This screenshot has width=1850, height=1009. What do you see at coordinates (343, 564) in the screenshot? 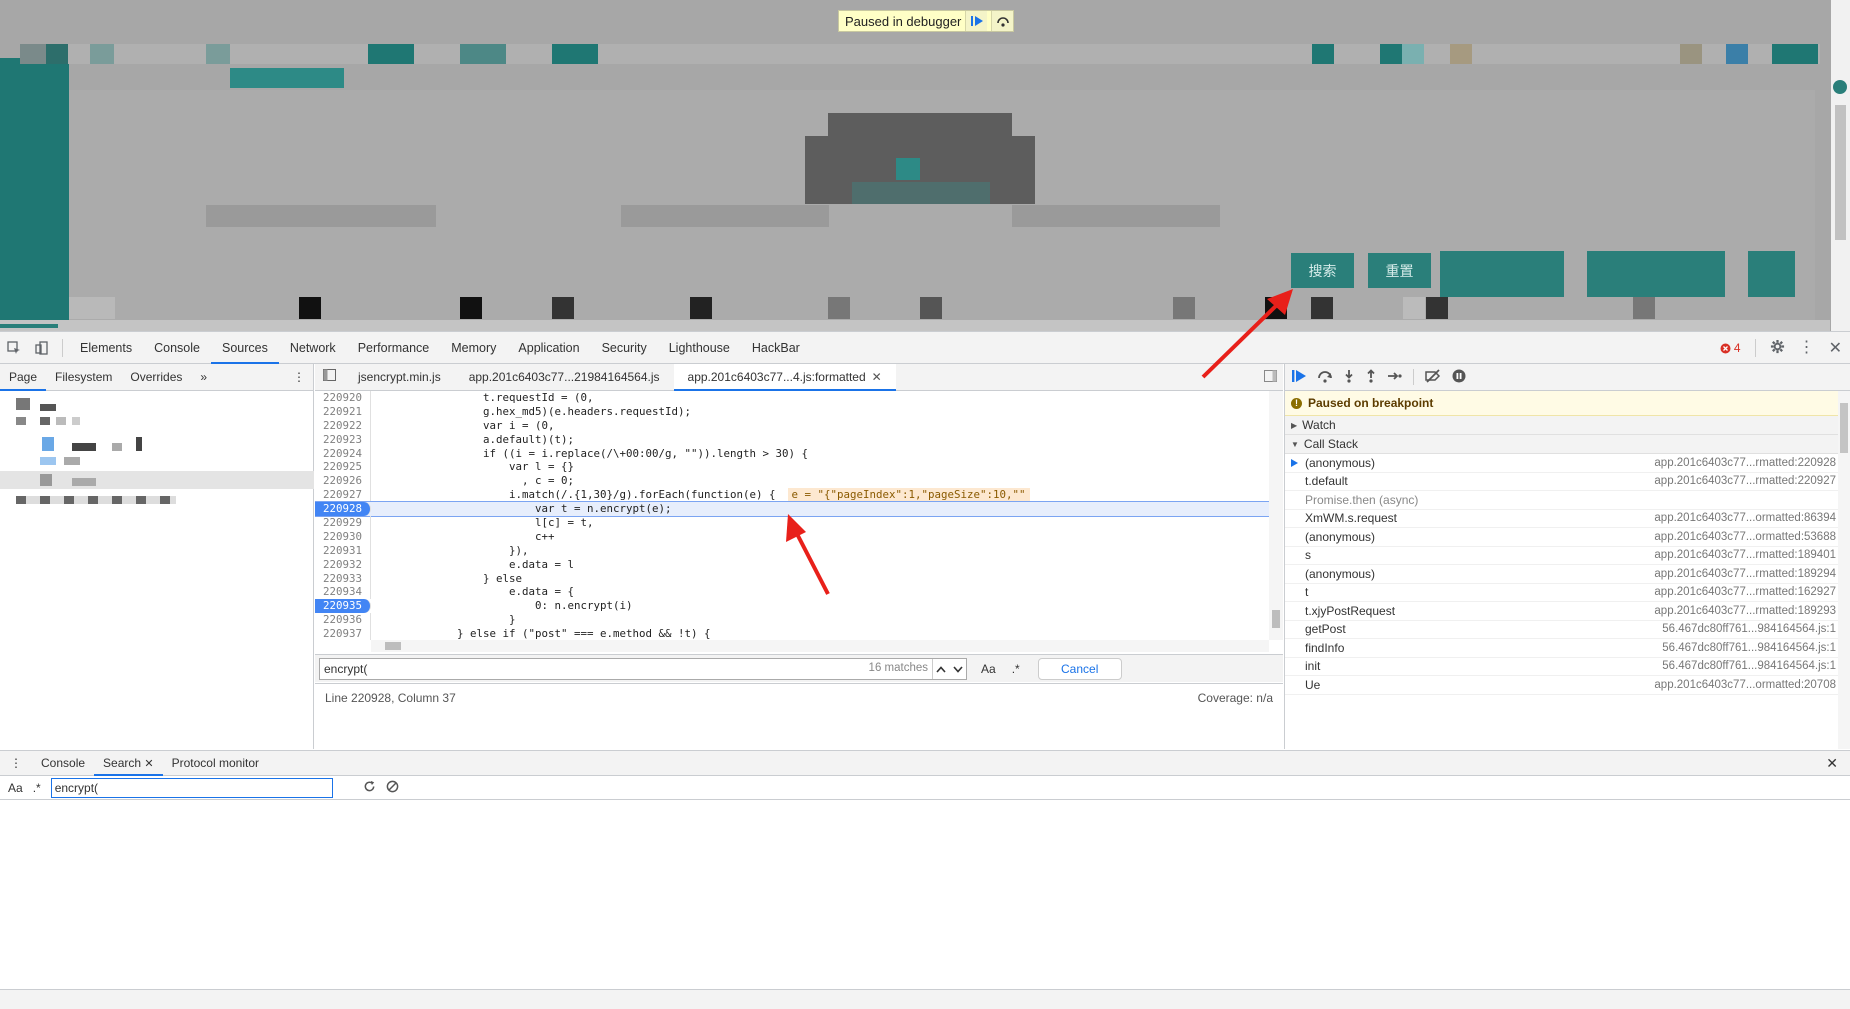
I see `line-number: 220932` at bounding box center [343, 564].